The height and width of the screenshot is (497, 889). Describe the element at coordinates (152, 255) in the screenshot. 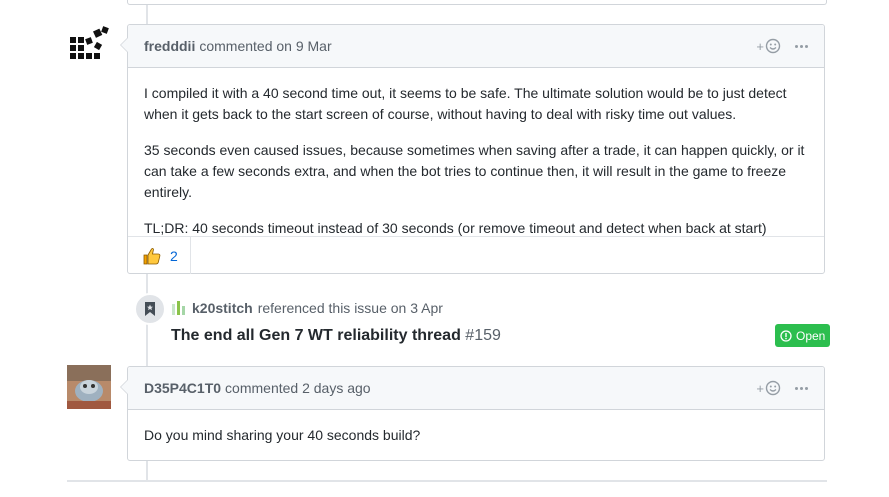

I see `thumbs-up-icon` at that location.